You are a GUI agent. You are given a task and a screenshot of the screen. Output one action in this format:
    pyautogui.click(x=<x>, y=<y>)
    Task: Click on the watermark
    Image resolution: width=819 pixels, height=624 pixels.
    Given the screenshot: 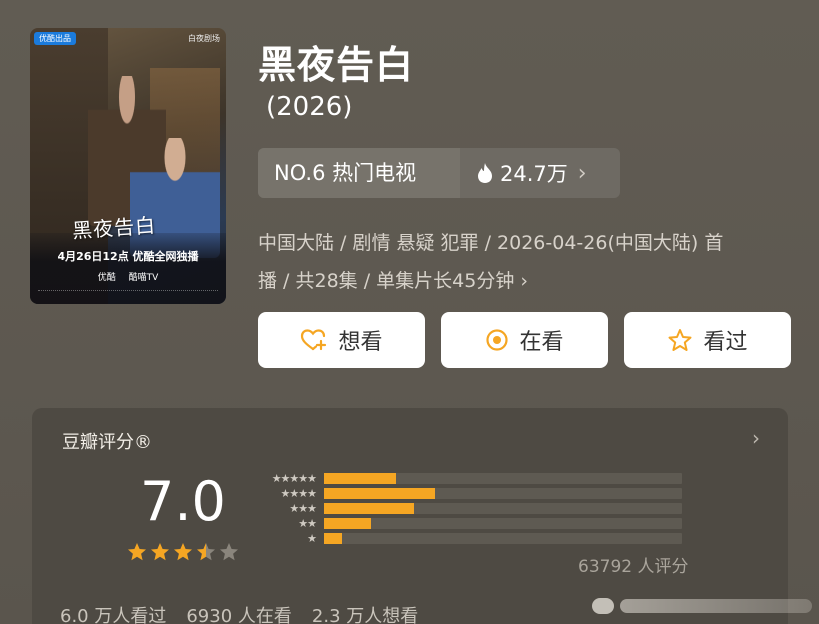 What is the action you would take?
    pyautogui.click(x=702, y=606)
    